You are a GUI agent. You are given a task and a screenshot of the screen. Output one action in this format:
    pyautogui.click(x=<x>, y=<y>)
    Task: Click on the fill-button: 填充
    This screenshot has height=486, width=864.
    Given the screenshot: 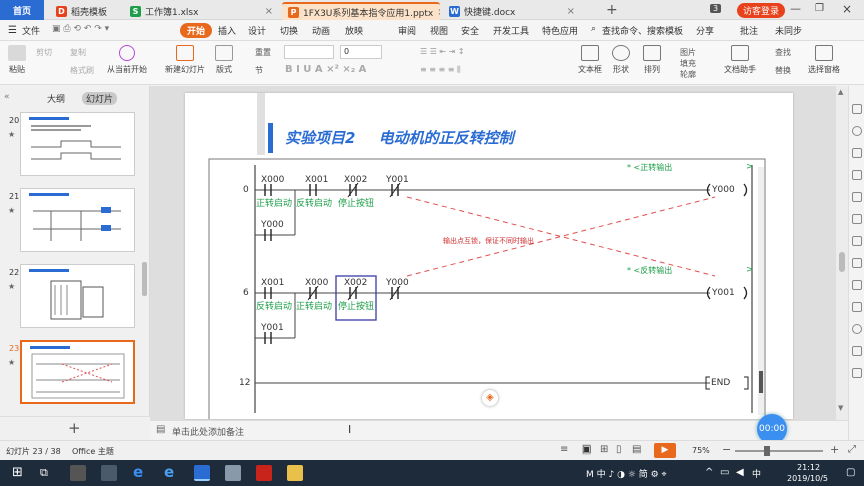 What is the action you would take?
    pyautogui.click(x=688, y=63)
    